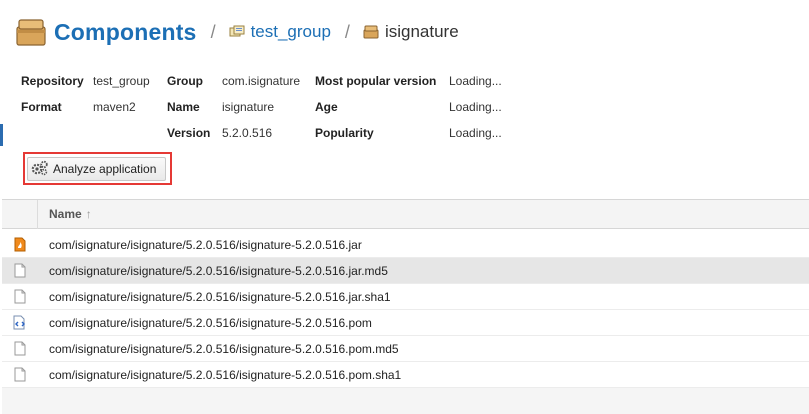 This screenshot has width=809, height=414. Describe the element at coordinates (88, 214) in the screenshot. I see `sort-ascending-icon: ↑` at that location.